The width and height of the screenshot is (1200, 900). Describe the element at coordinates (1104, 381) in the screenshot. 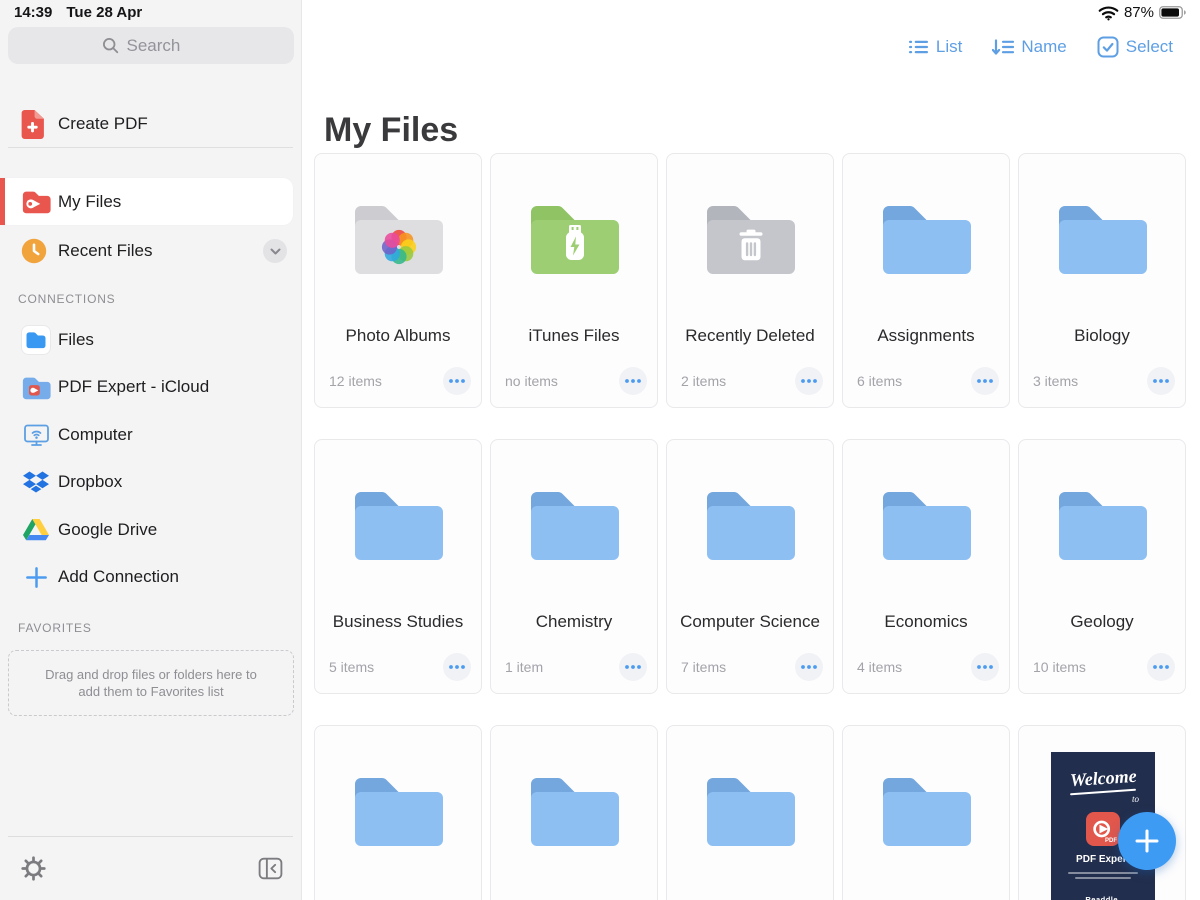

I see `card-footer: 3 items` at that location.